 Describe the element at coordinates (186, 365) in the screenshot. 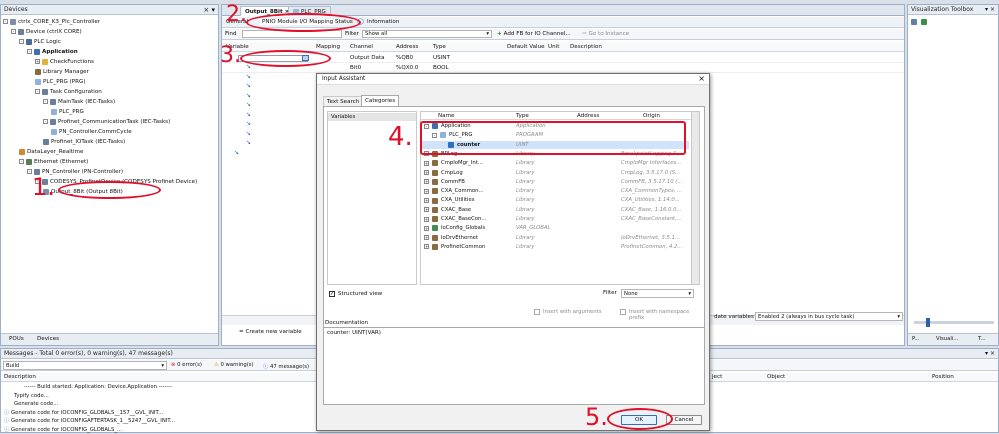

I see `errors-filter-button: ⊗ 0 error(s)` at that location.